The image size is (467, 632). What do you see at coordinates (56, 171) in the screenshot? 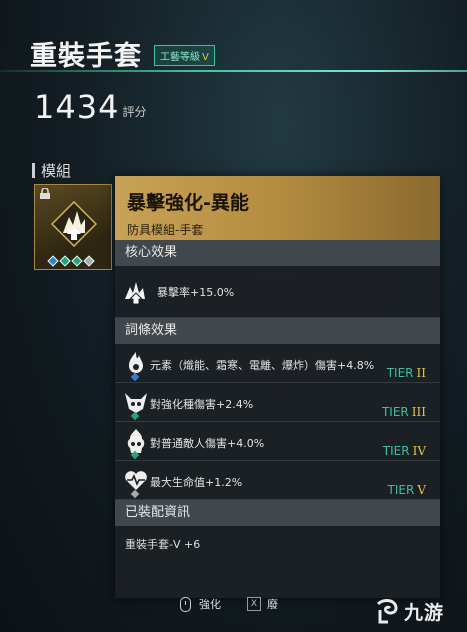
I see `modules-label: 模組` at bounding box center [56, 171].